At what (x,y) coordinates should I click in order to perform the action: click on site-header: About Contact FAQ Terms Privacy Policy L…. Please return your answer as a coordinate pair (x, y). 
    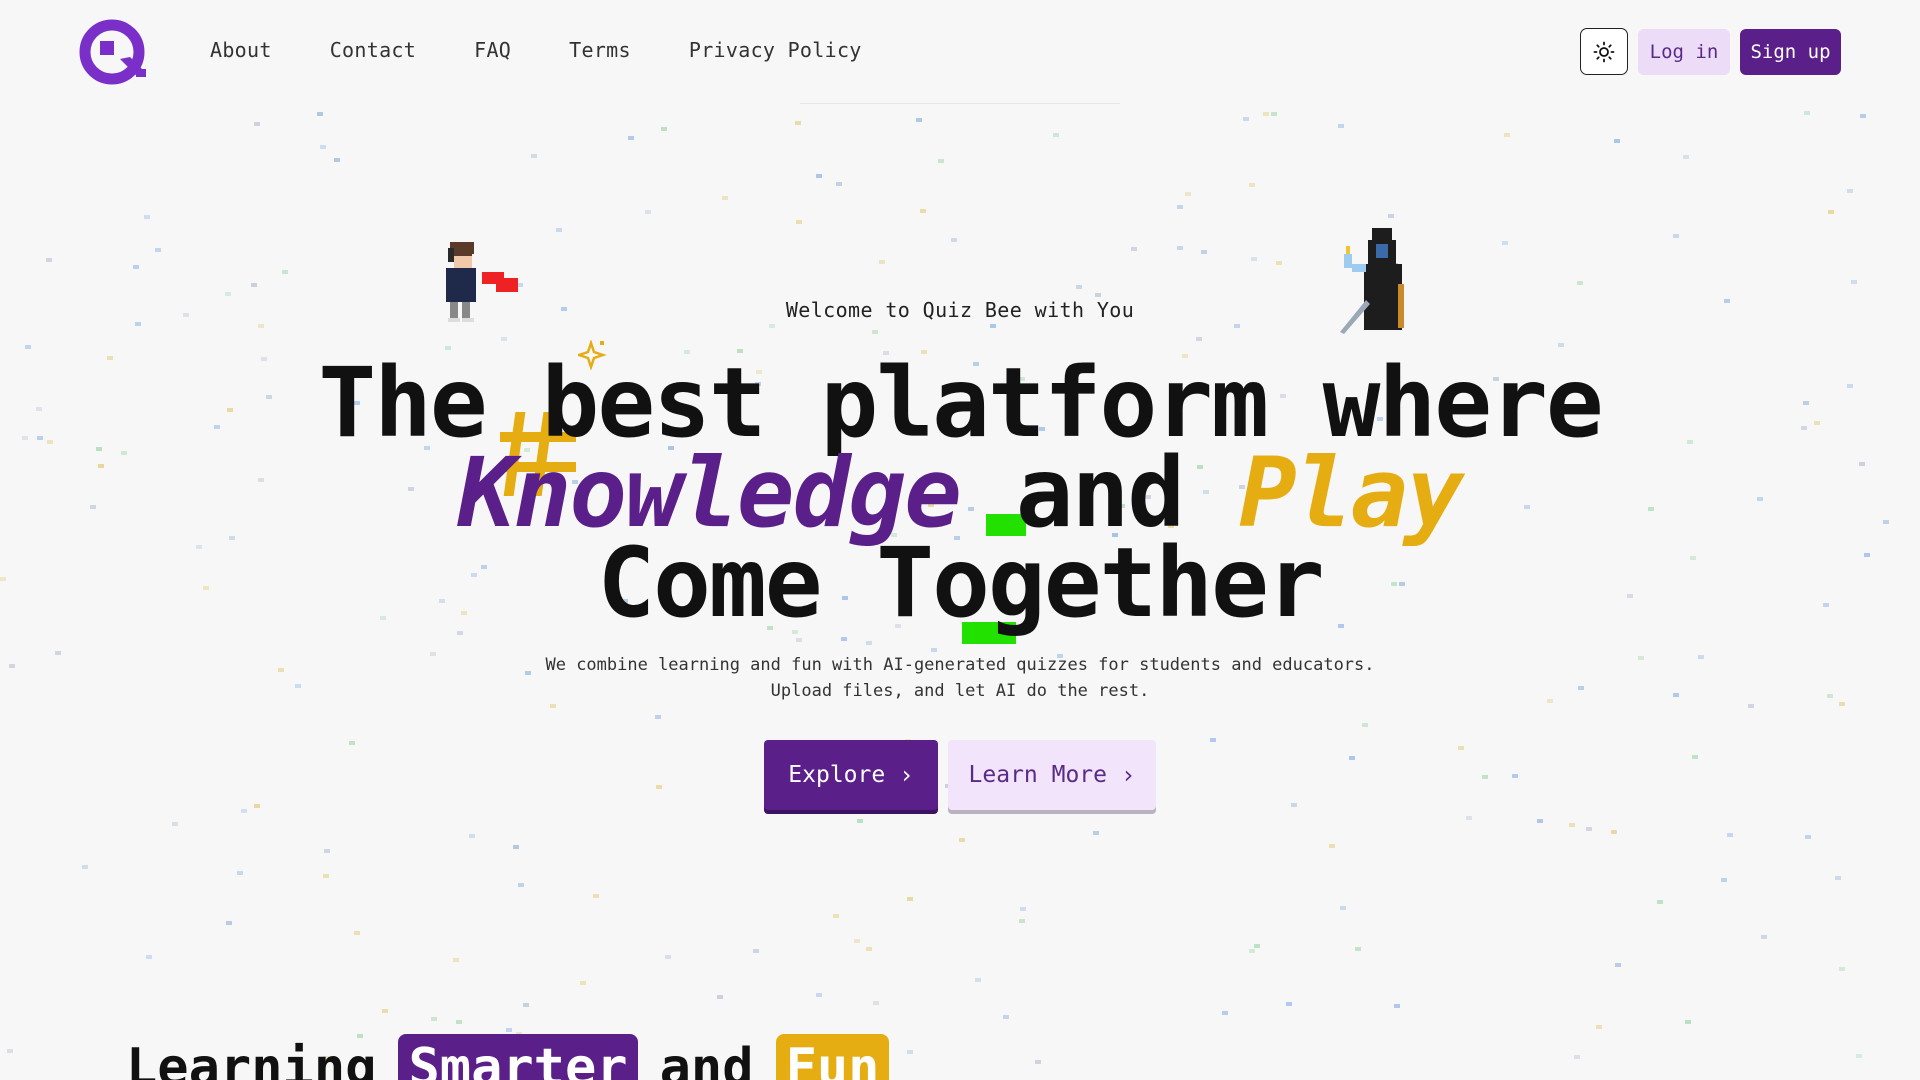
    Looking at the image, I should click on (960, 52).